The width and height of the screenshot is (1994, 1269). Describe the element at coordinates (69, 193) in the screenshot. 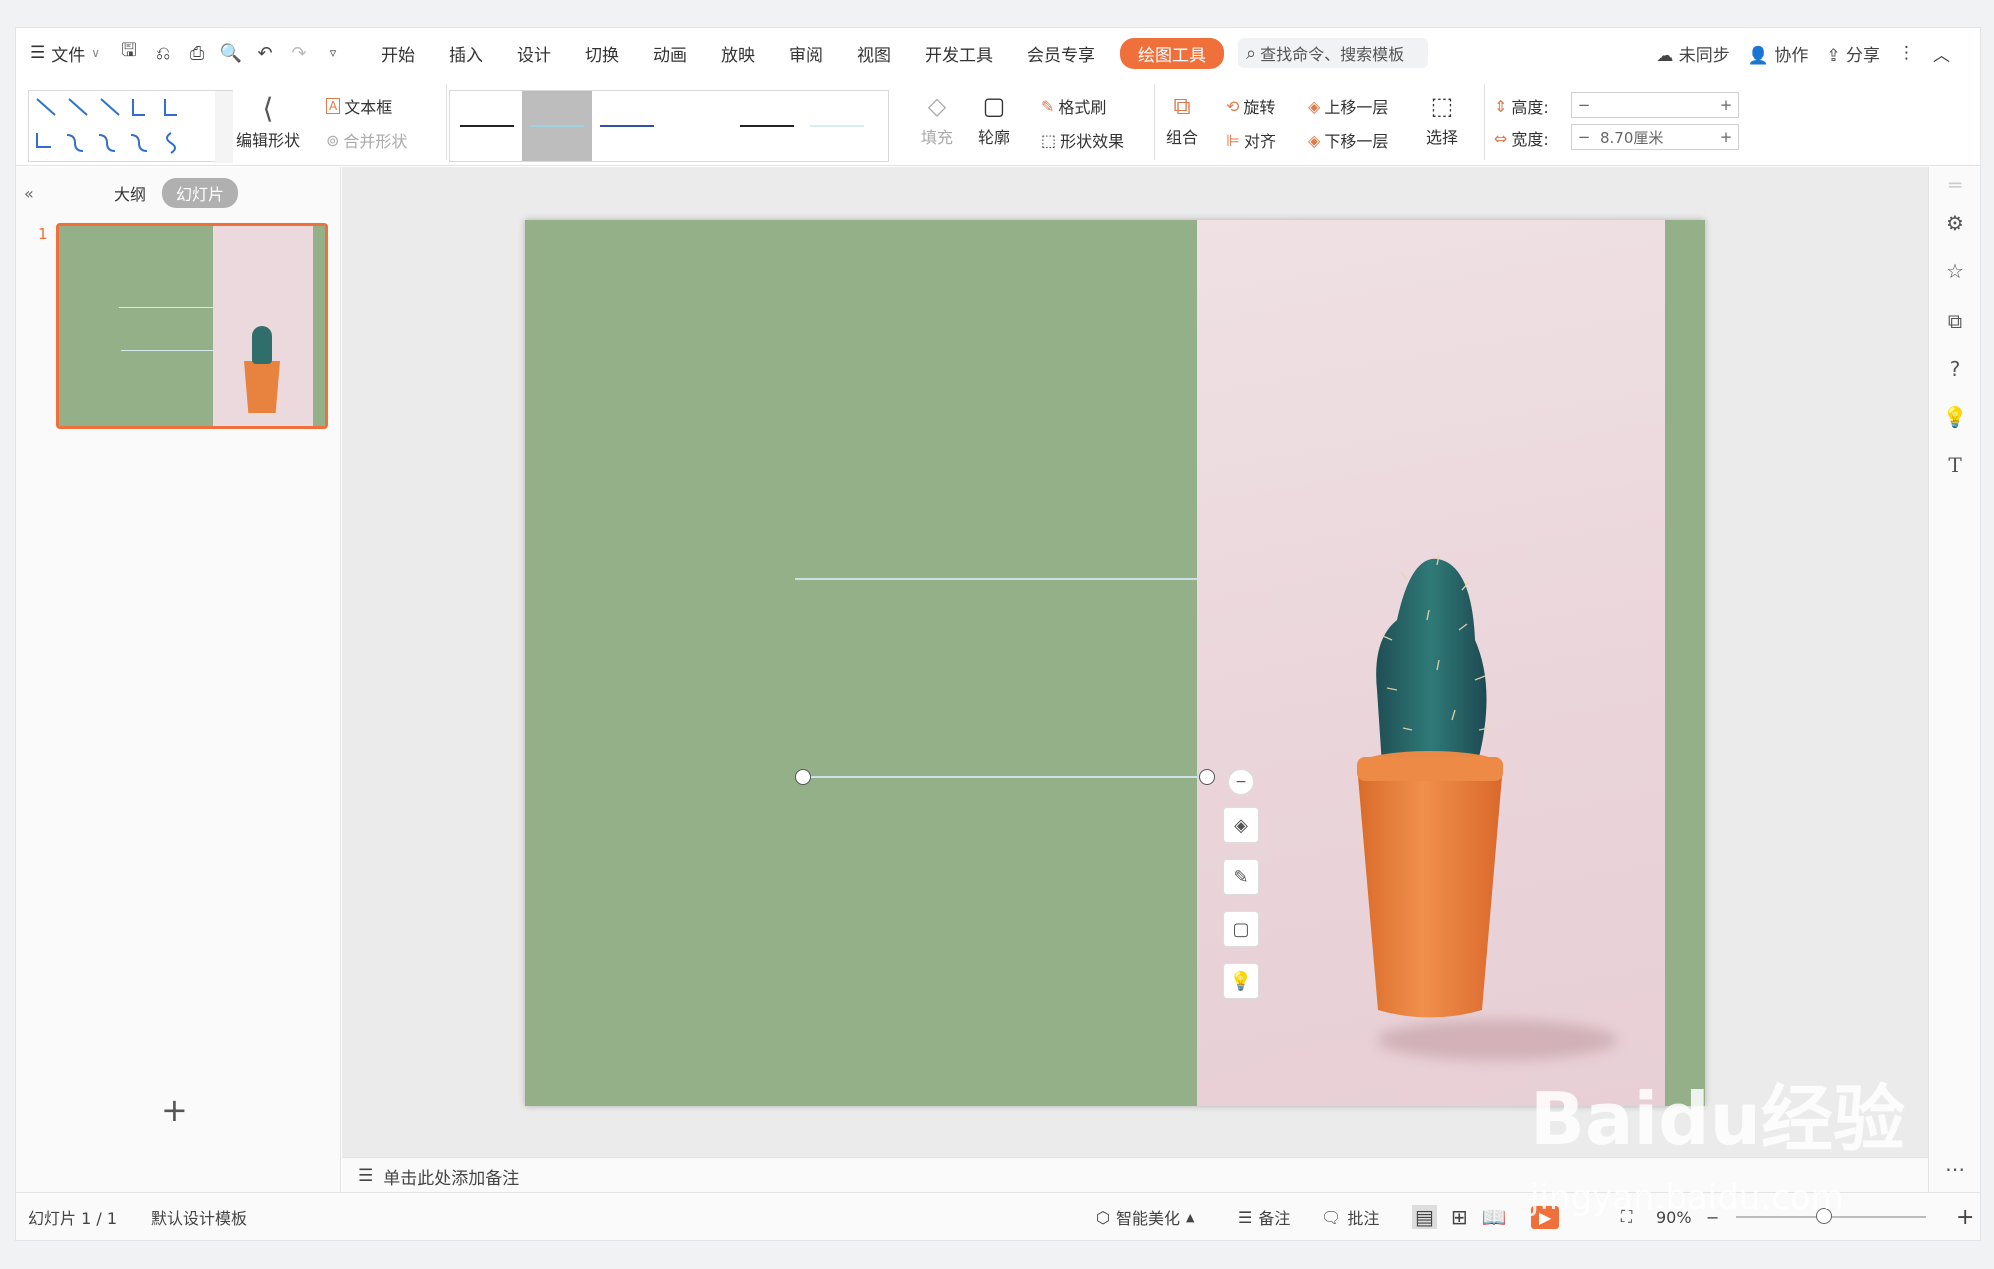

I see `collapse-panel-icon: «` at that location.